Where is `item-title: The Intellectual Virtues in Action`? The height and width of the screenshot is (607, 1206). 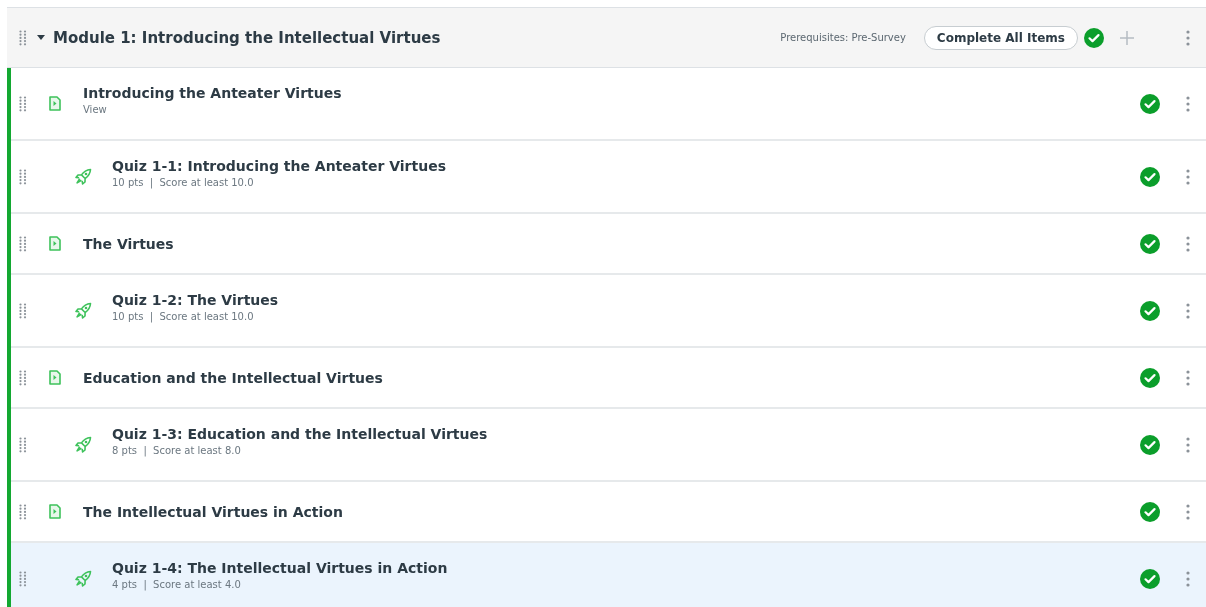 item-title: The Intellectual Virtues in Action is located at coordinates (611, 511).